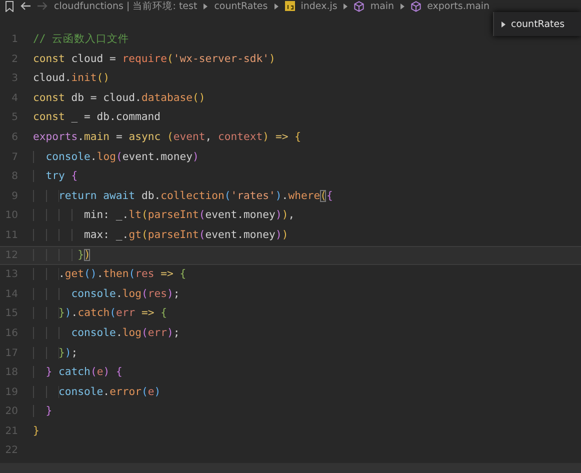 This screenshot has width=581, height=473. I want to click on code-line: max: _.gt(parseInt(event.money)), so click(160, 236).